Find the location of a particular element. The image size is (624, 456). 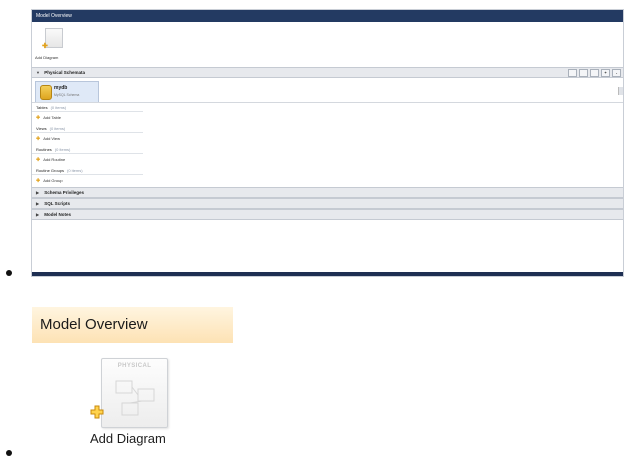

diagram-icon: PHYSICAL is located at coordinates (134, 393).